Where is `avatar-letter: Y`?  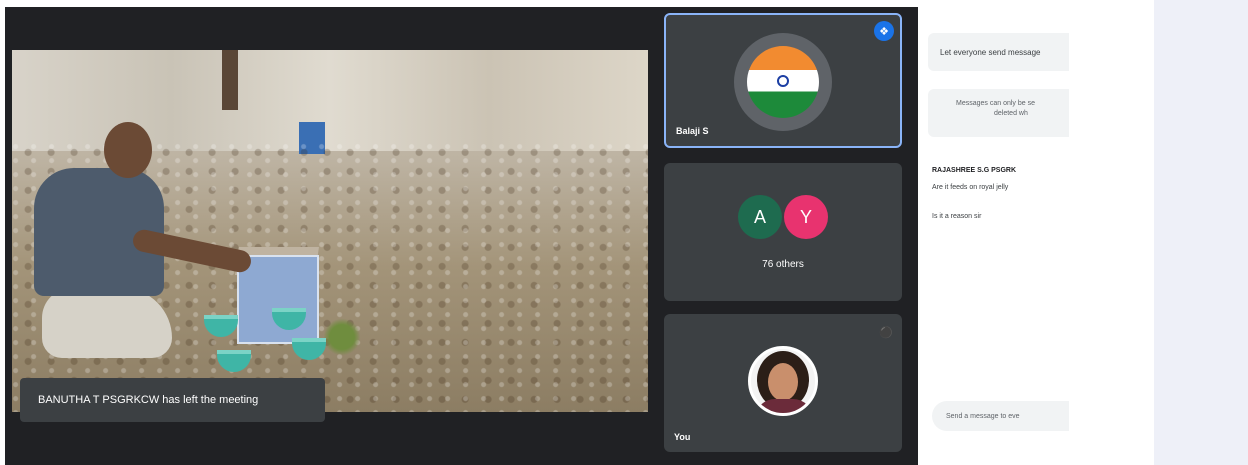
avatar-letter: Y is located at coordinates (805, 216).